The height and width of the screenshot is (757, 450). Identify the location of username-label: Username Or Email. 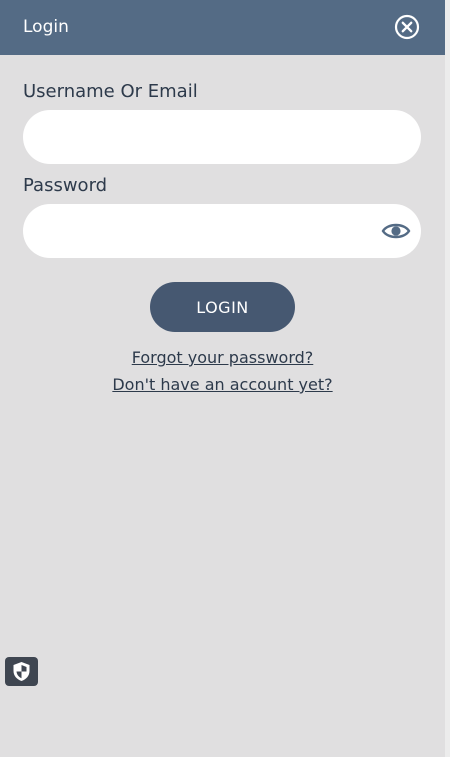
(110, 91).